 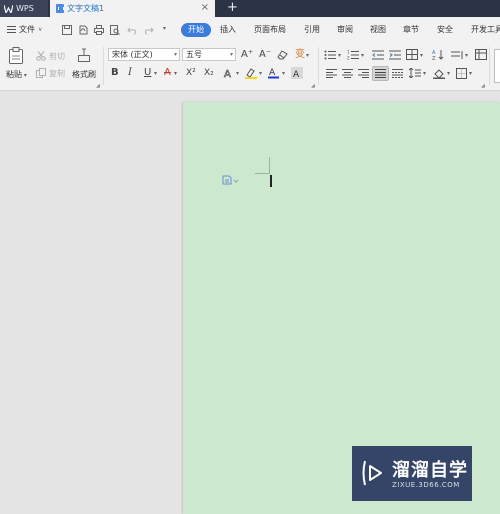 I want to click on tab-home: 开始, so click(x=196, y=30).